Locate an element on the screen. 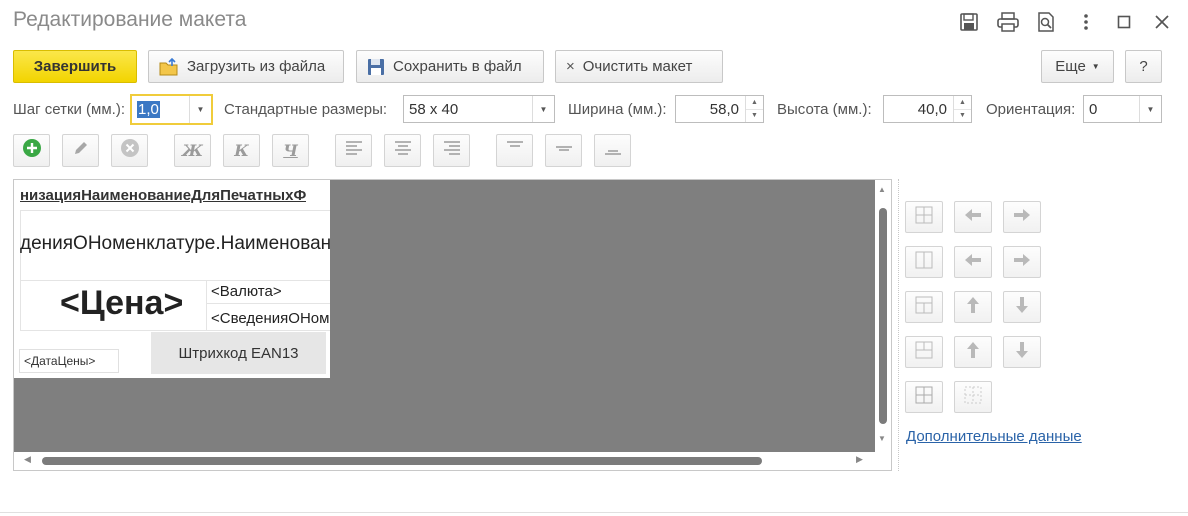  scroll-left-arrow-icon: ◀ is located at coordinates (27, 459).